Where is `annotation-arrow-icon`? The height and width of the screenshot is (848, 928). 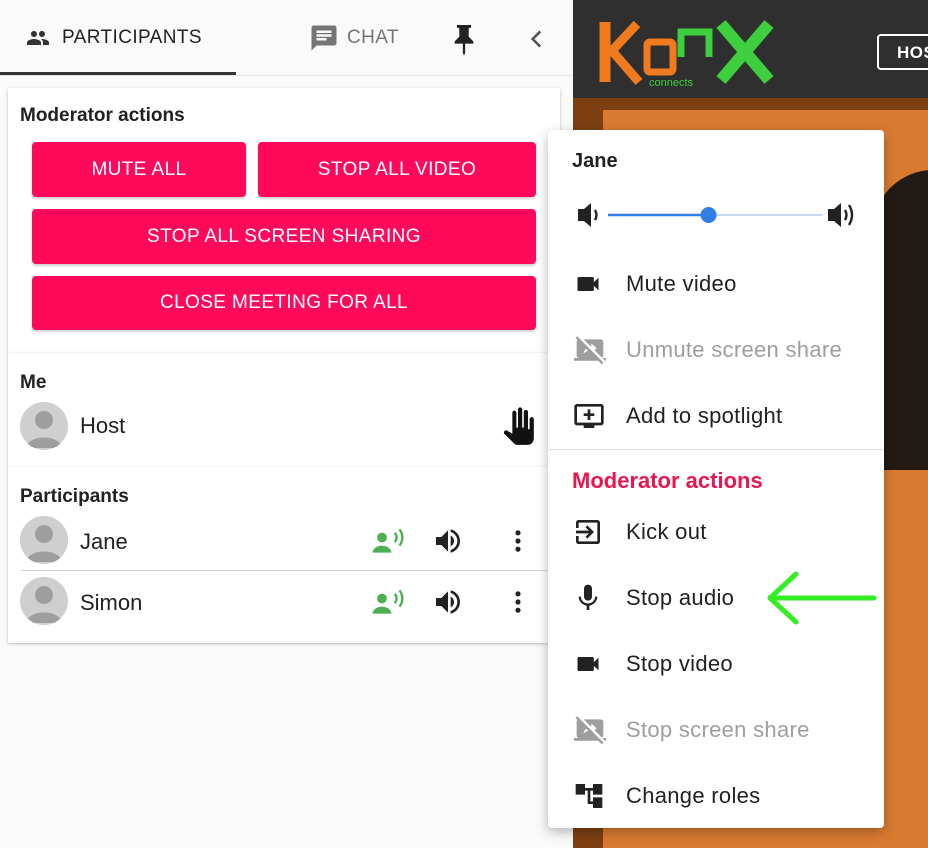 annotation-arrow-icon is located at coordinates (822, 598).